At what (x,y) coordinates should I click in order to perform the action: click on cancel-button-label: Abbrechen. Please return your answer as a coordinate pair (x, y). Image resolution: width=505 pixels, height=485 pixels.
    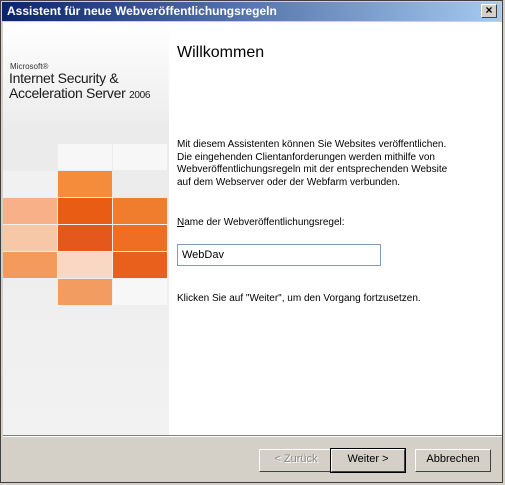
    Looking at the image, I should click on (453, 459).